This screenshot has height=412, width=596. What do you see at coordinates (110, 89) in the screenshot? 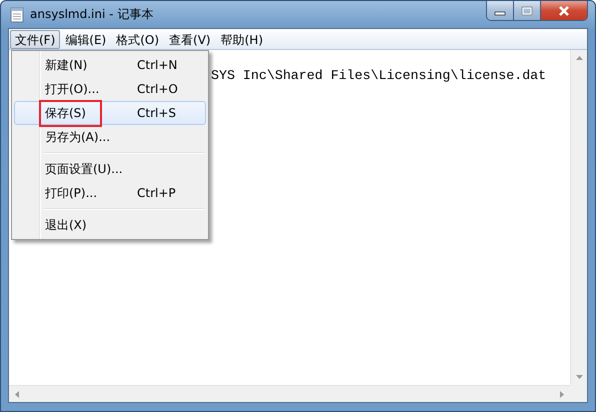
I see `menu-item: 打开(O)... Ctrl+O` at bounding box center [110, 89].